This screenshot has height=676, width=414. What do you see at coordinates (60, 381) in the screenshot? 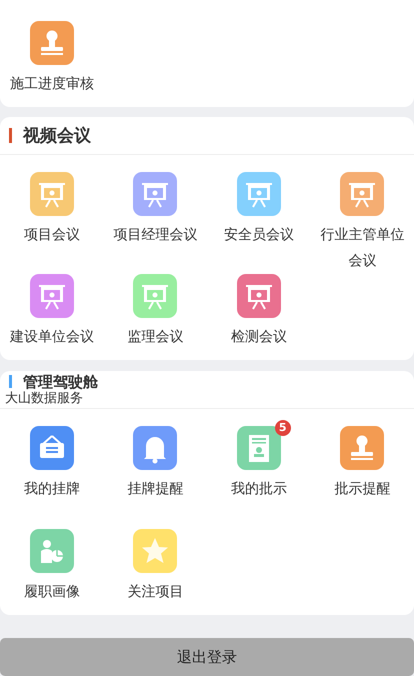
I see `section-title: 管理驾驶舱` at bounding box center [60, 381].